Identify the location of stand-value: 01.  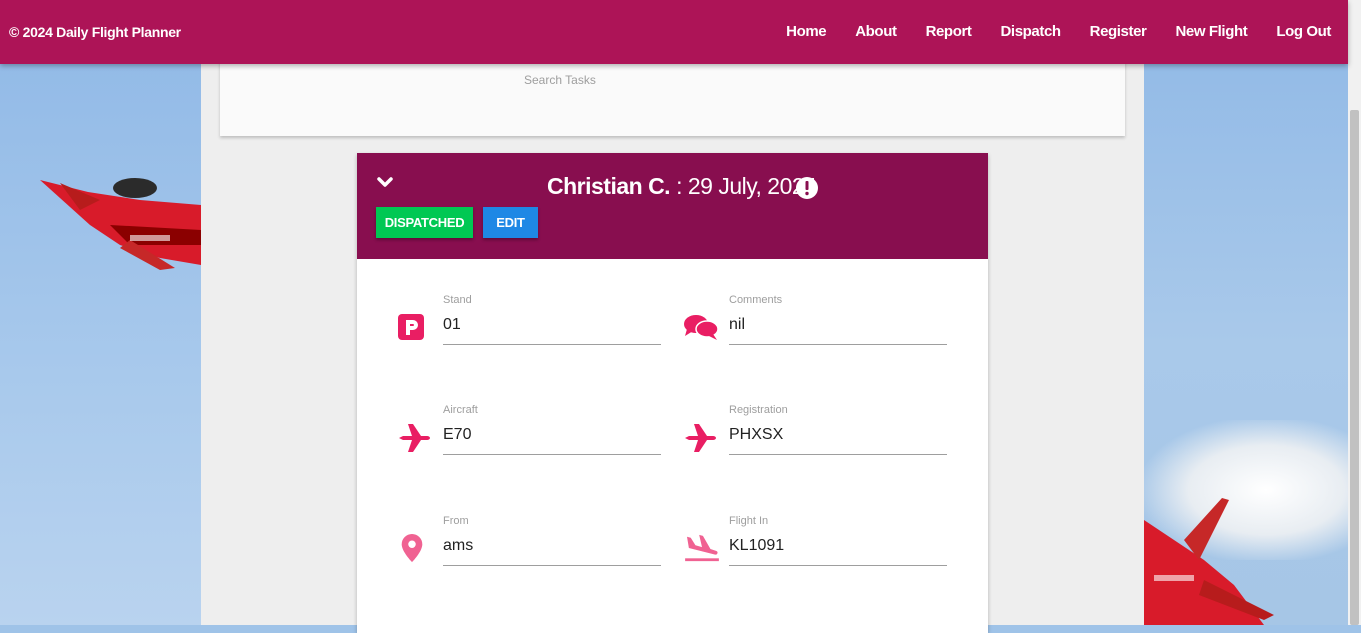
(452, 325).